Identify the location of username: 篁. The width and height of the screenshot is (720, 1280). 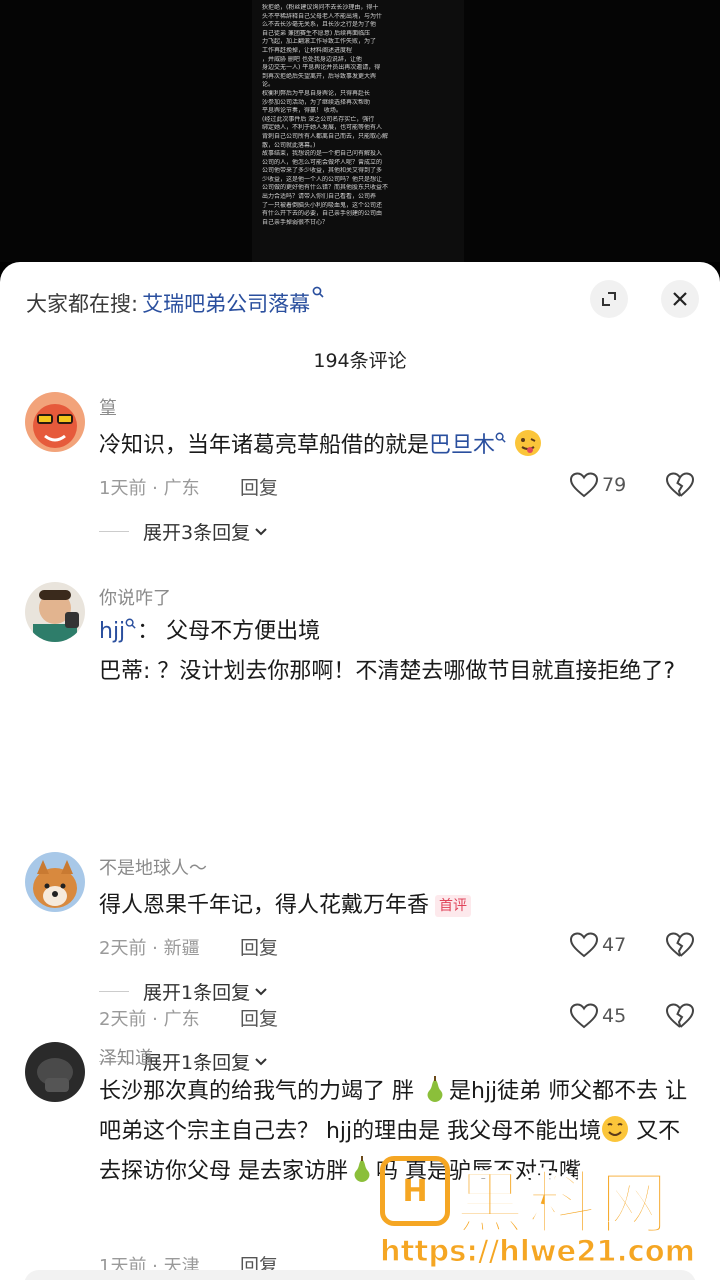
(108, 407).